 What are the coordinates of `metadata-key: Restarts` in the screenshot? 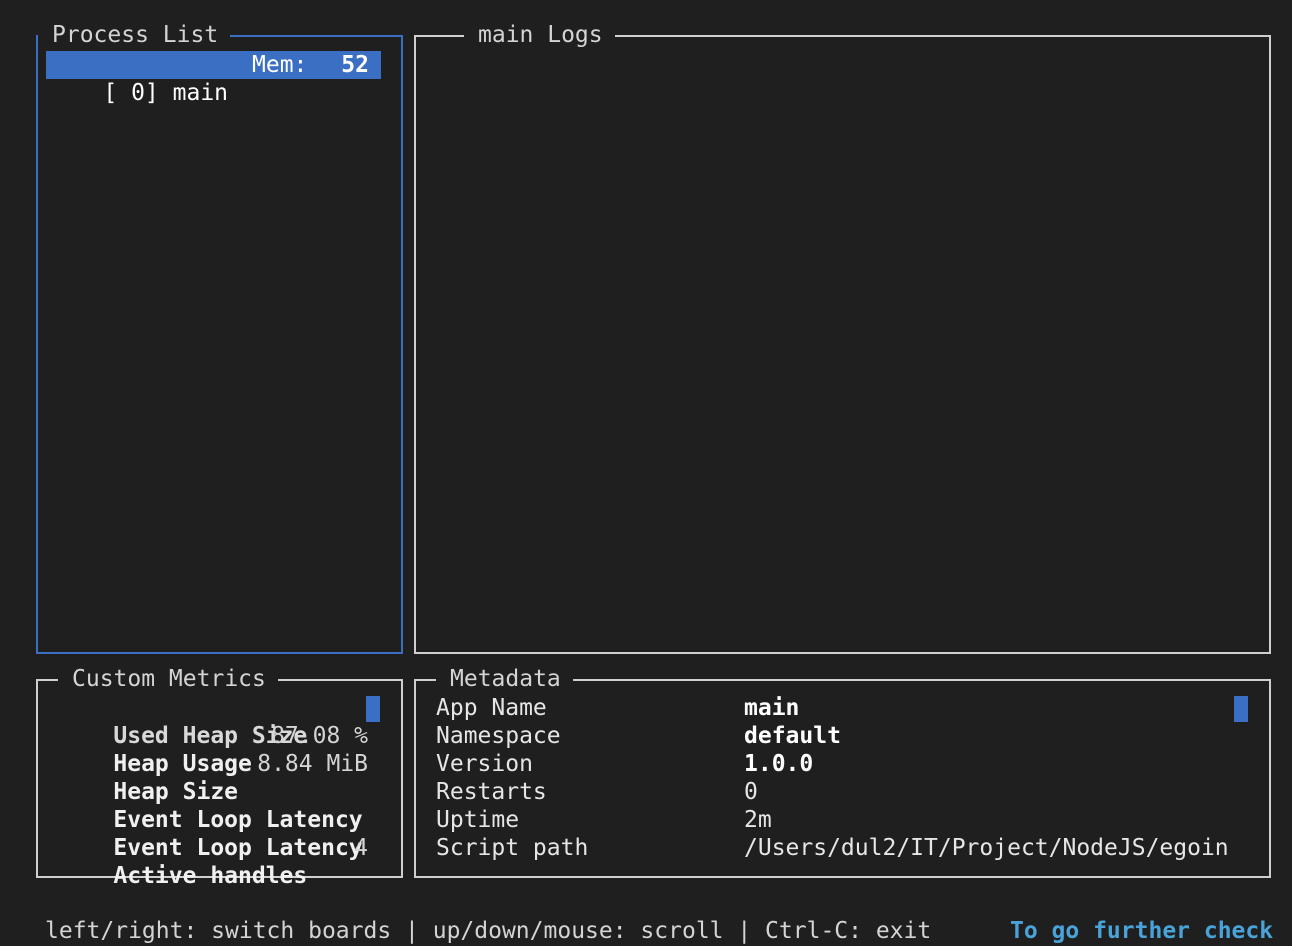 It's located at (491, 792).